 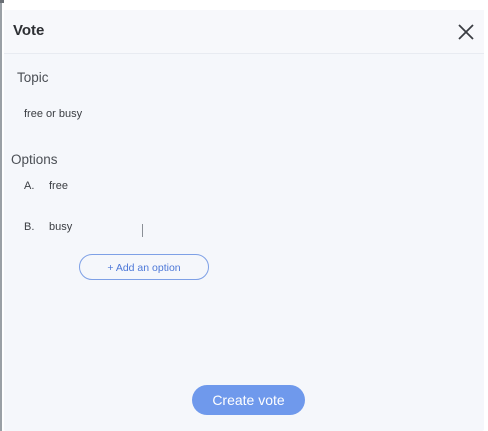 I want to click on close-button, so click(x=466, y=32).